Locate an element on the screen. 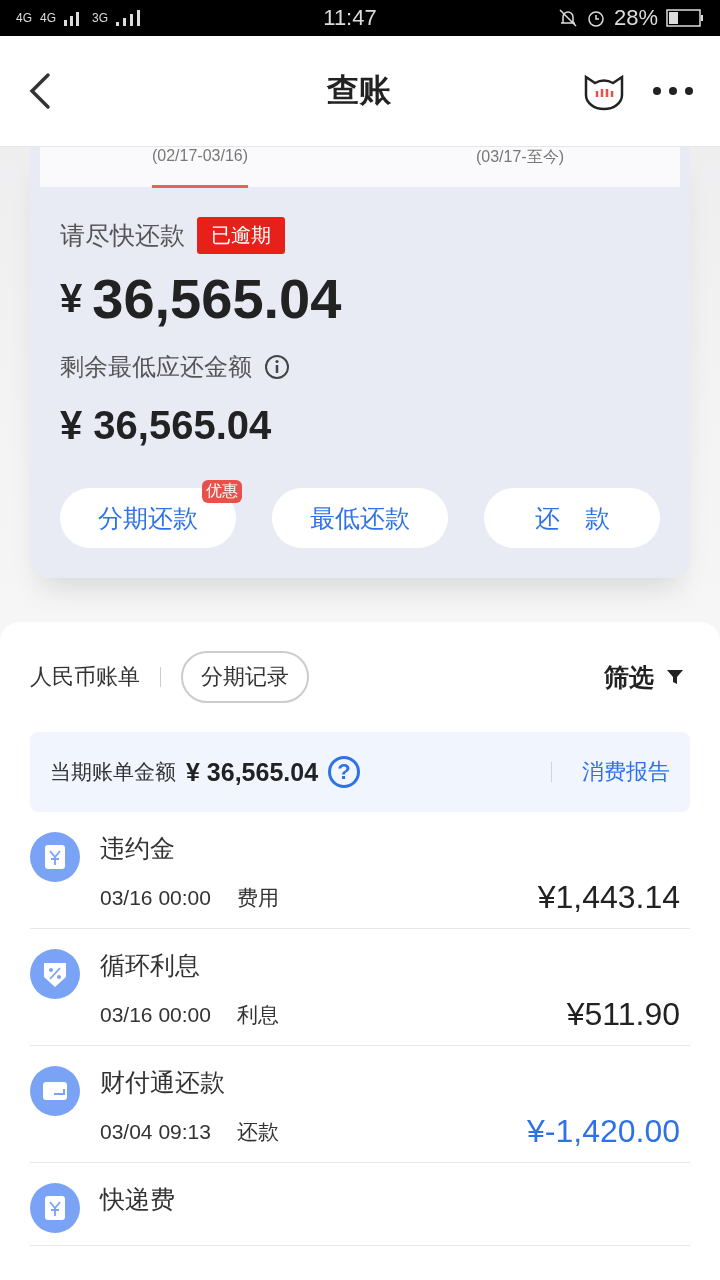 Image resolution: width=720 pixels, height=1280 pixels. filter-label: 筛选 is located at coordinates (629, 677).